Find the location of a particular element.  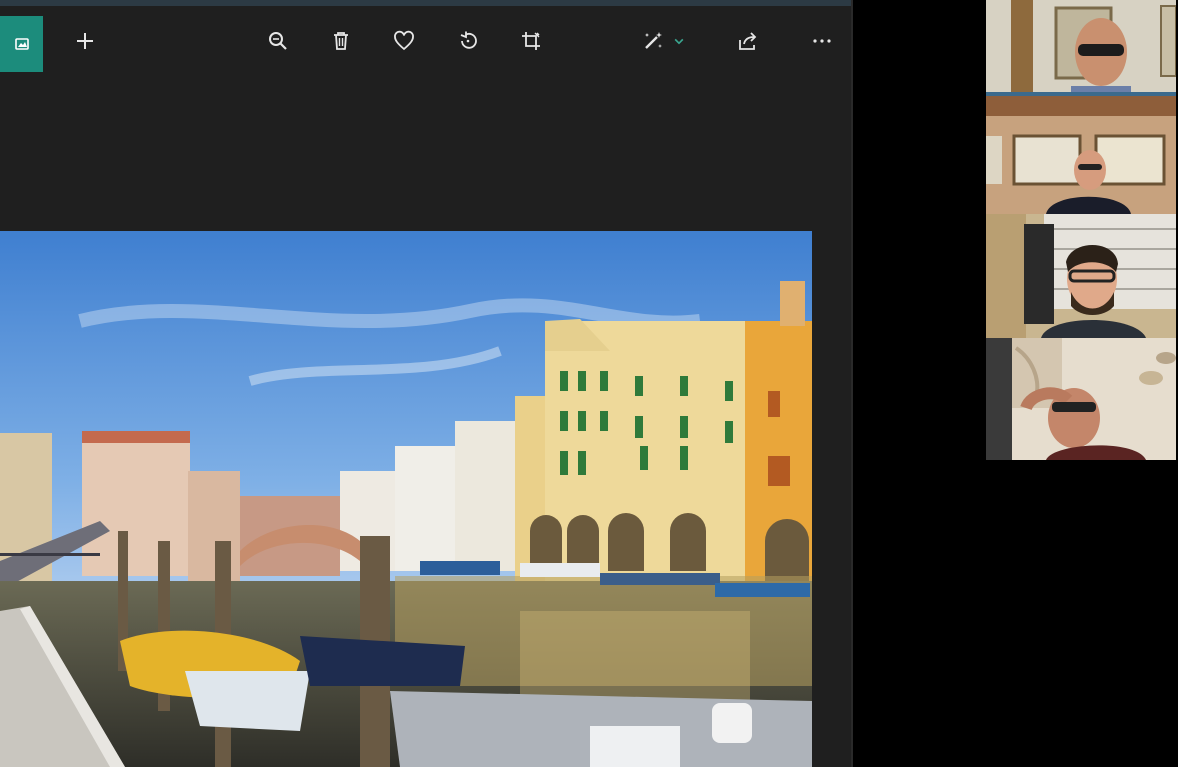

participant-gallery is located at coordinates (1081, 230).